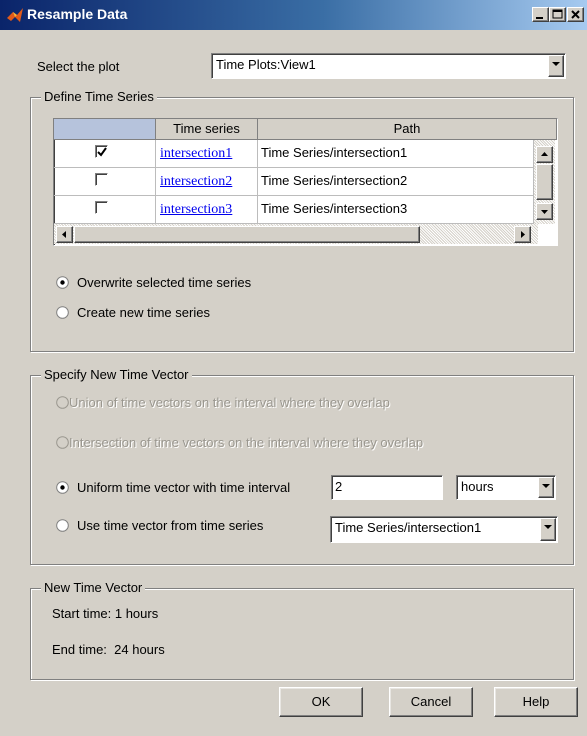  What do you see at coordinates (62, 312) in the screenshot?
I see `create-new-radio` at bounding box center [62, 312].